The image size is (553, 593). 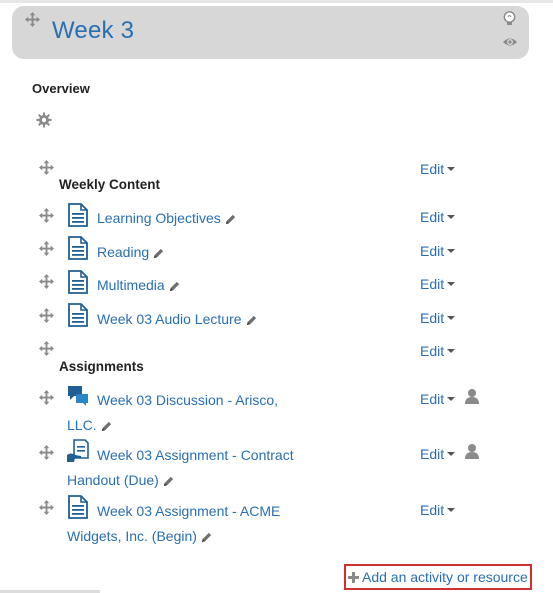 I want to click on top-divider, so click(x=276, y=1).